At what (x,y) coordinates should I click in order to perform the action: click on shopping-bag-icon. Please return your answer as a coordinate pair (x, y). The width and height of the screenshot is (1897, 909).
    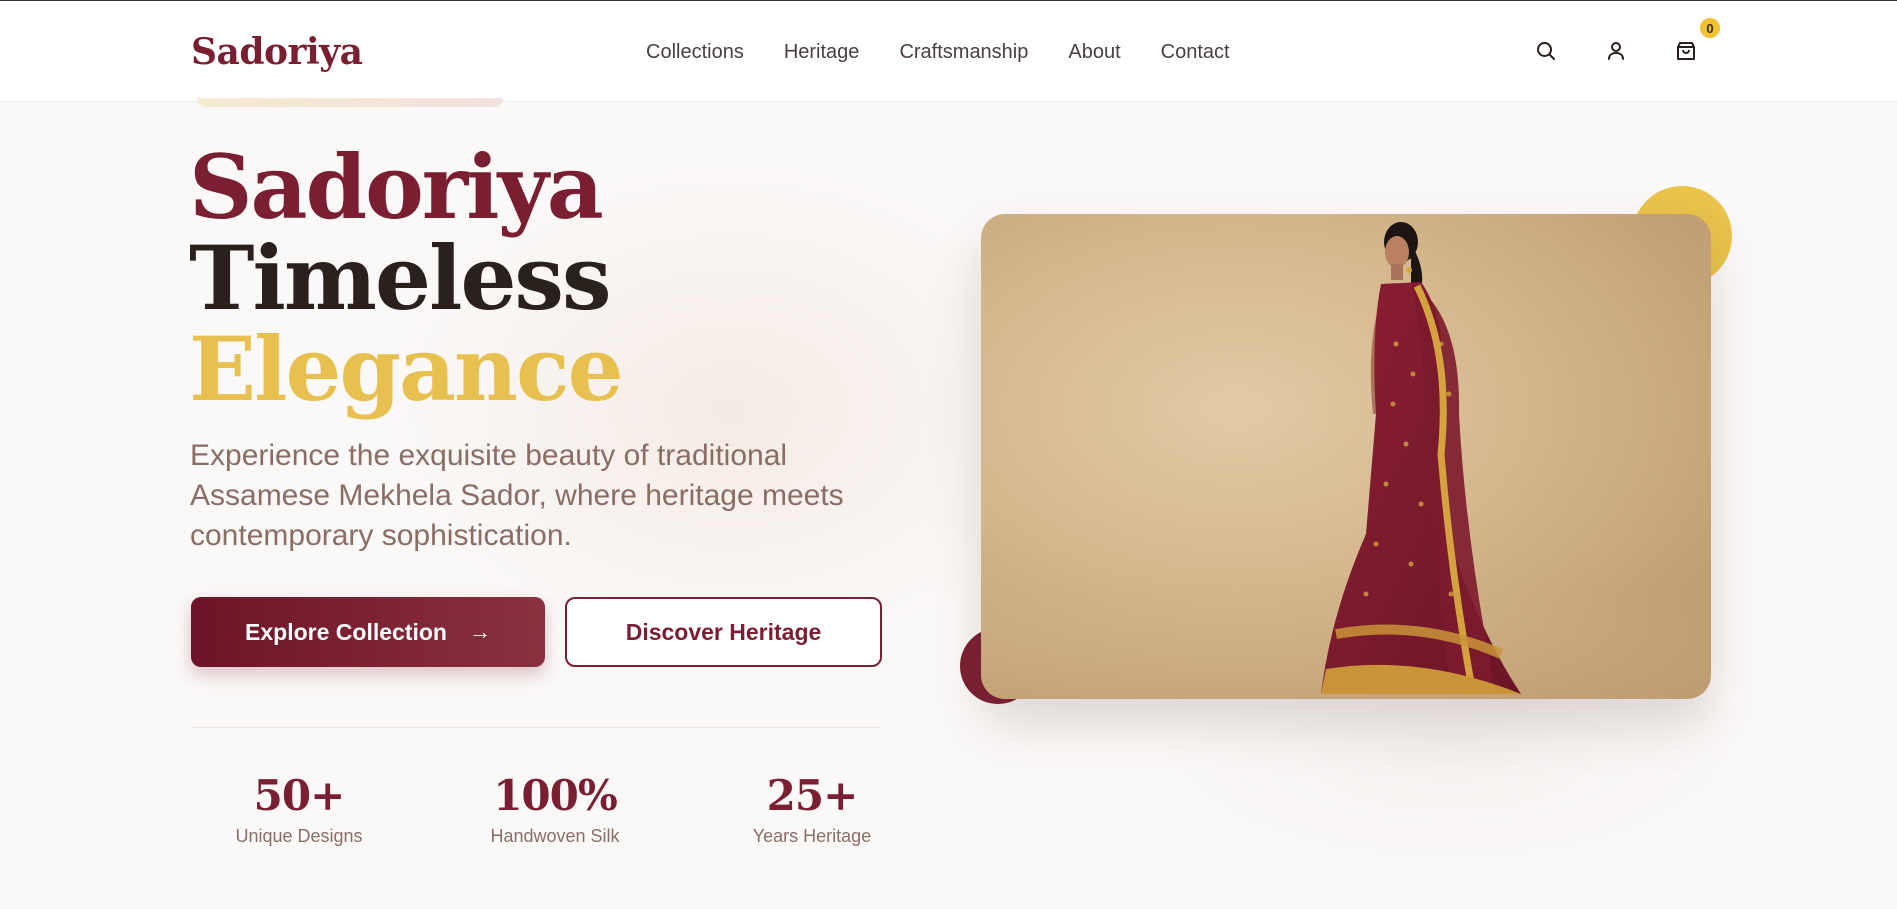
    Looking at the image, I should click on (1686, 51).